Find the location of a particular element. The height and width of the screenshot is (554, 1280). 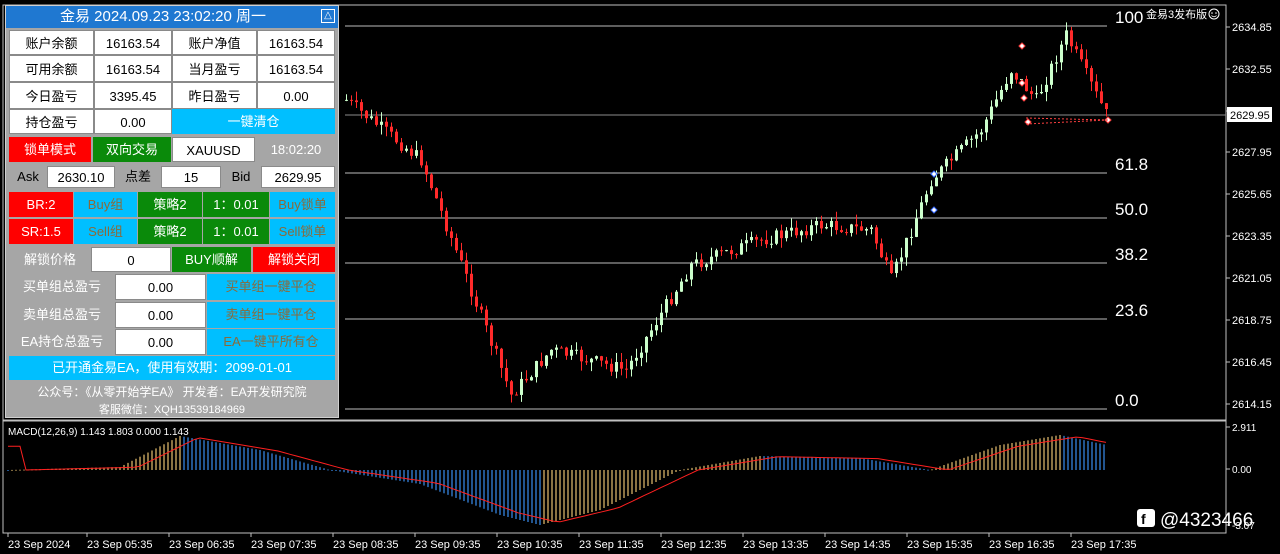

dual-trade-button: 双向交易 is located at coordinates (132, 149).